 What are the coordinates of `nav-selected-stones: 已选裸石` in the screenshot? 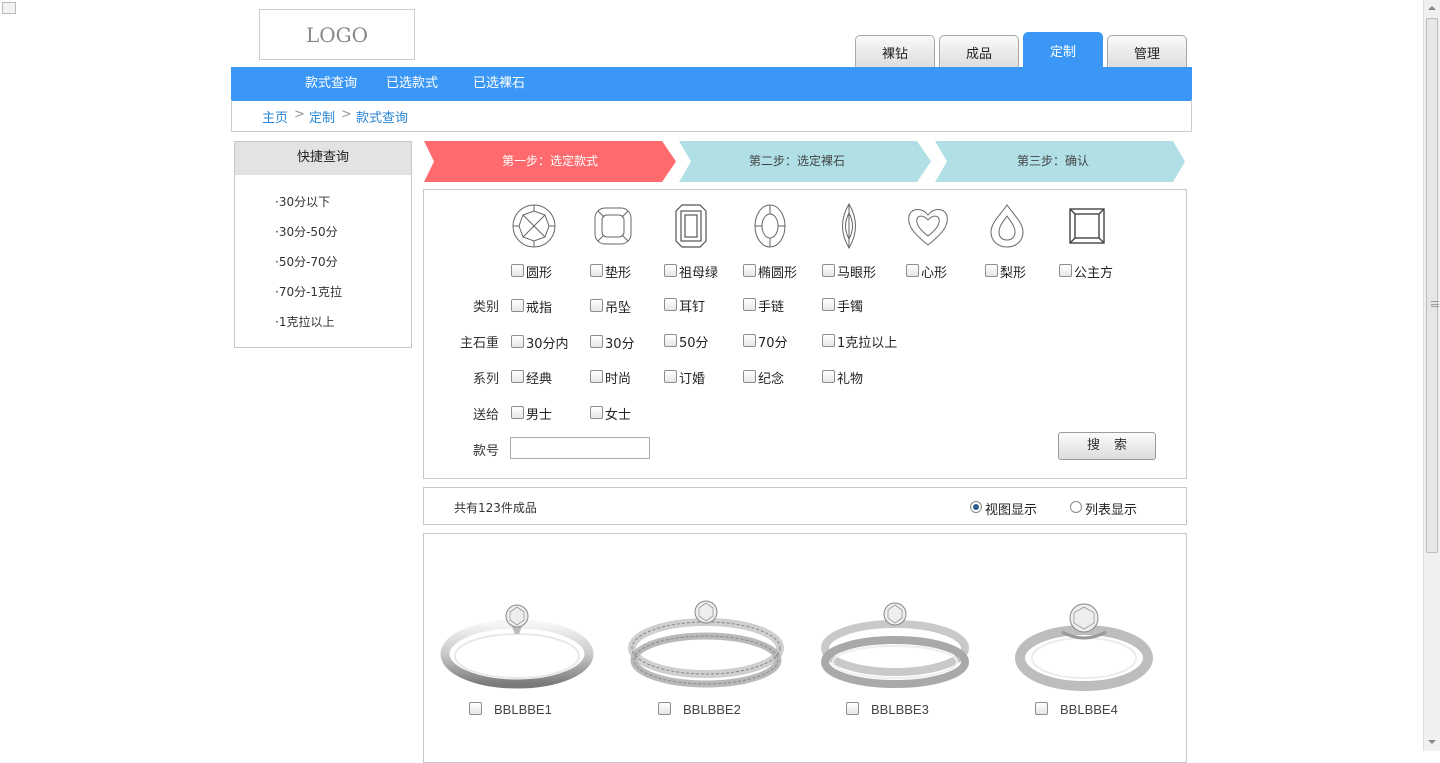 It's located at (499, 84).